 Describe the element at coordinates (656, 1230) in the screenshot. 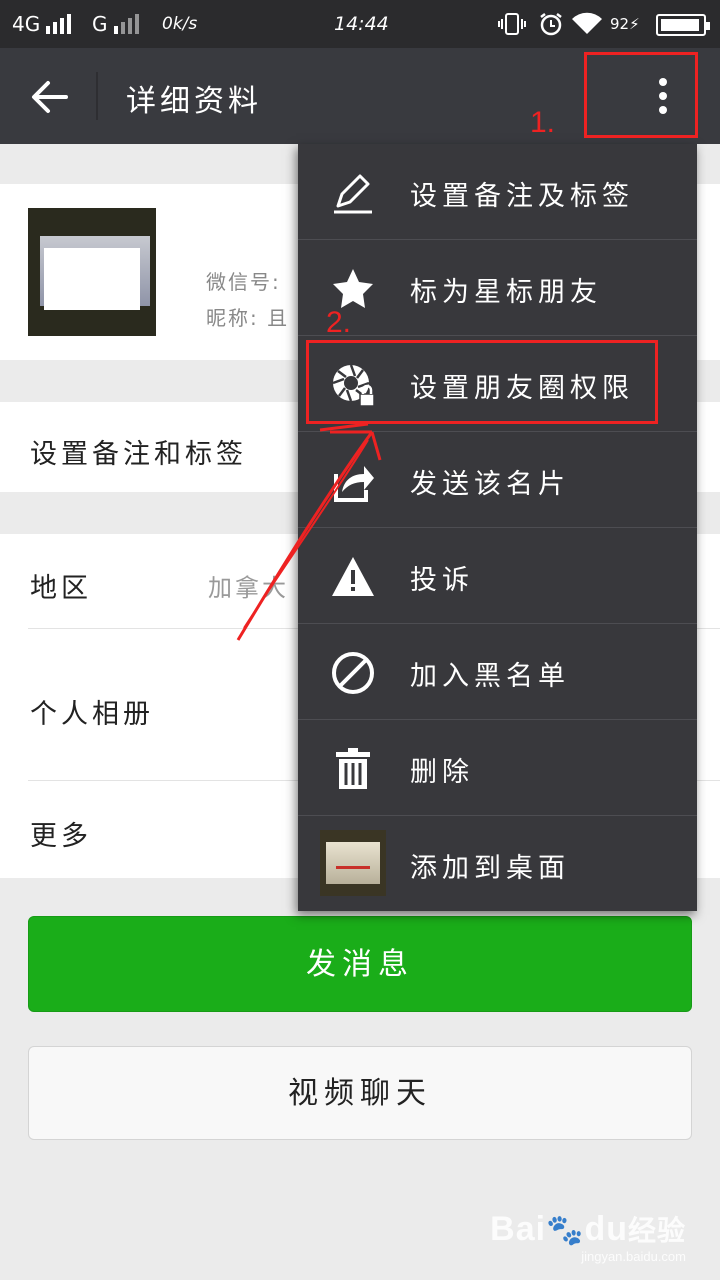

I see `watermark-product: 经验` at that location.